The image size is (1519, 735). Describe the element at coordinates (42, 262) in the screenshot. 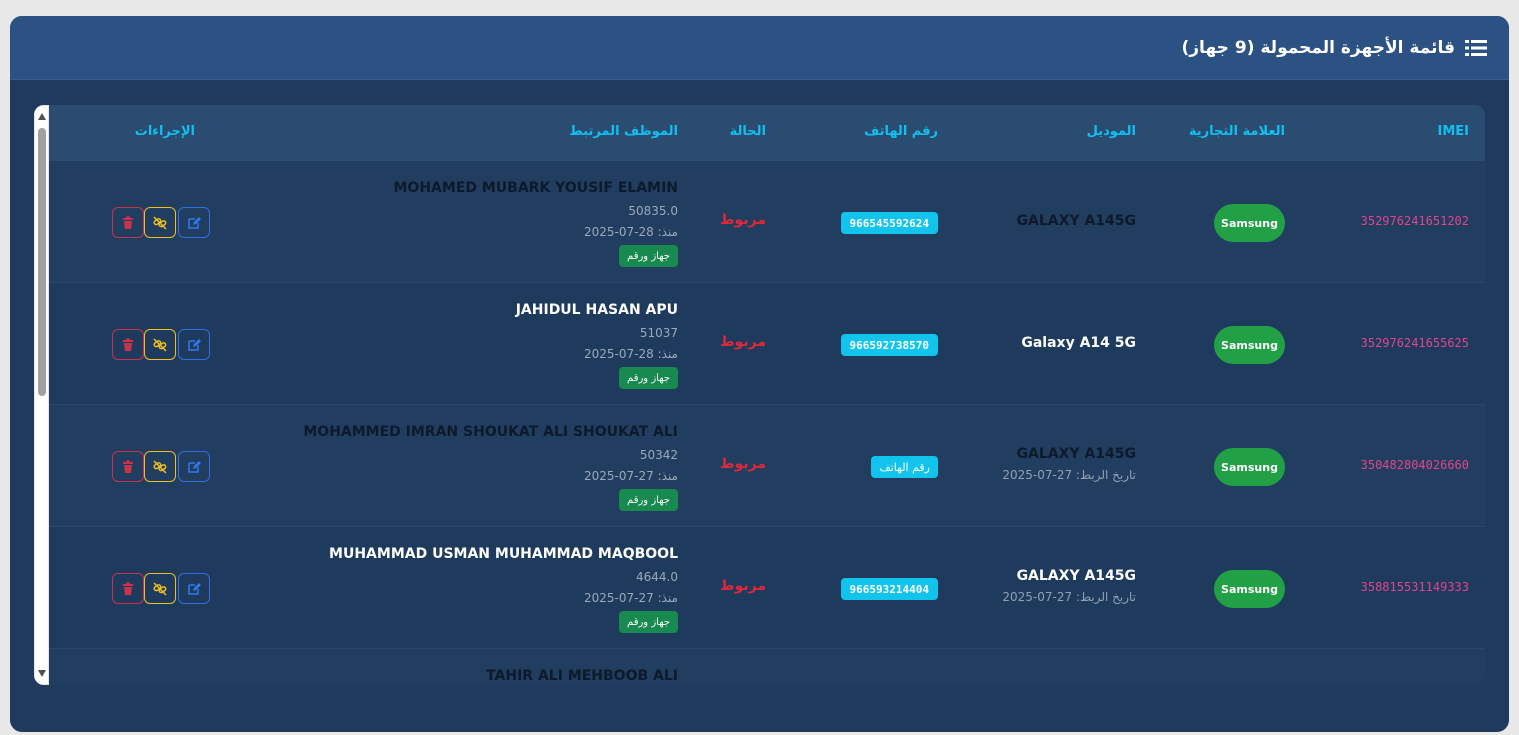

I see `scroll-thumb` at that location.